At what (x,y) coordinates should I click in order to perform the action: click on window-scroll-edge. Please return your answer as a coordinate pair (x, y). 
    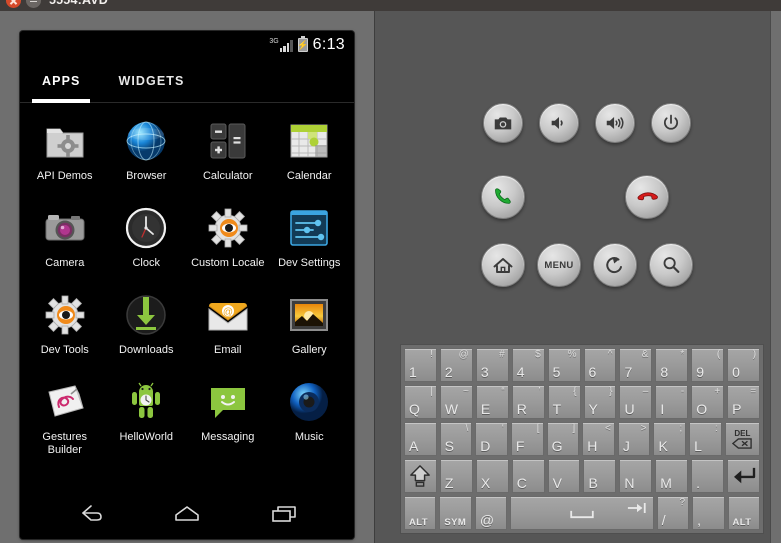
    Looking at the image, I should click on (775, 277).